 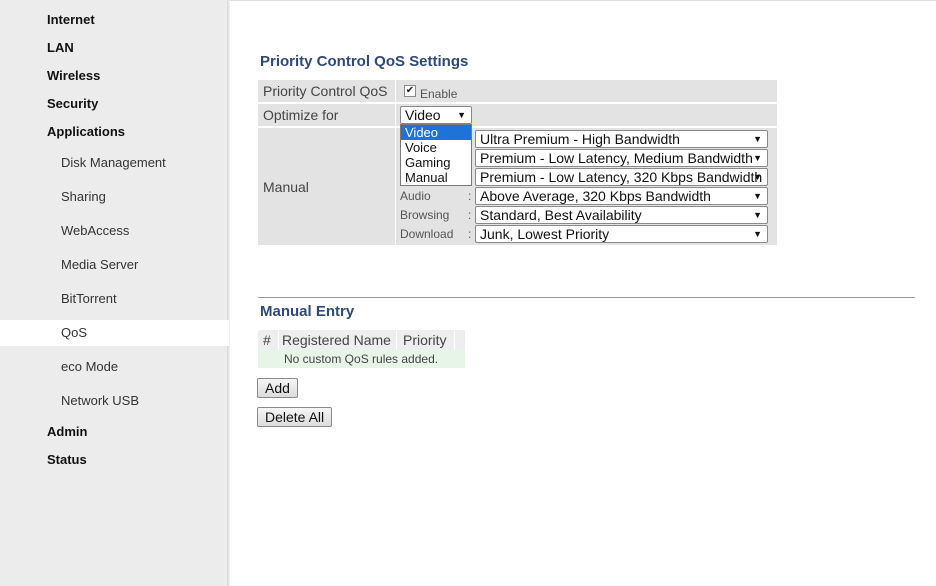 I want to click on qos-settings-title: Priority Control QoS Settings, so click(x=364, y=61).